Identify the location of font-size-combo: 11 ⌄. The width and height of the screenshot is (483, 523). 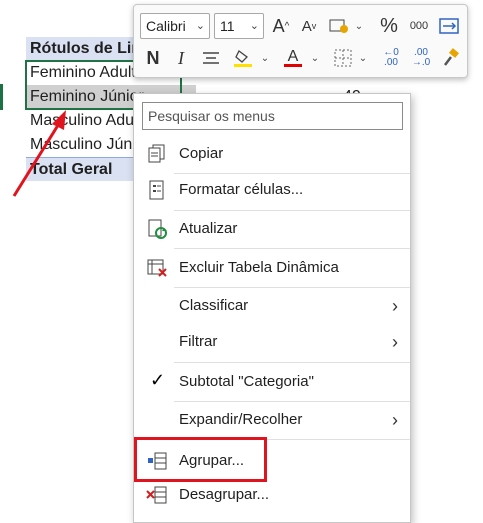
(239, 26).